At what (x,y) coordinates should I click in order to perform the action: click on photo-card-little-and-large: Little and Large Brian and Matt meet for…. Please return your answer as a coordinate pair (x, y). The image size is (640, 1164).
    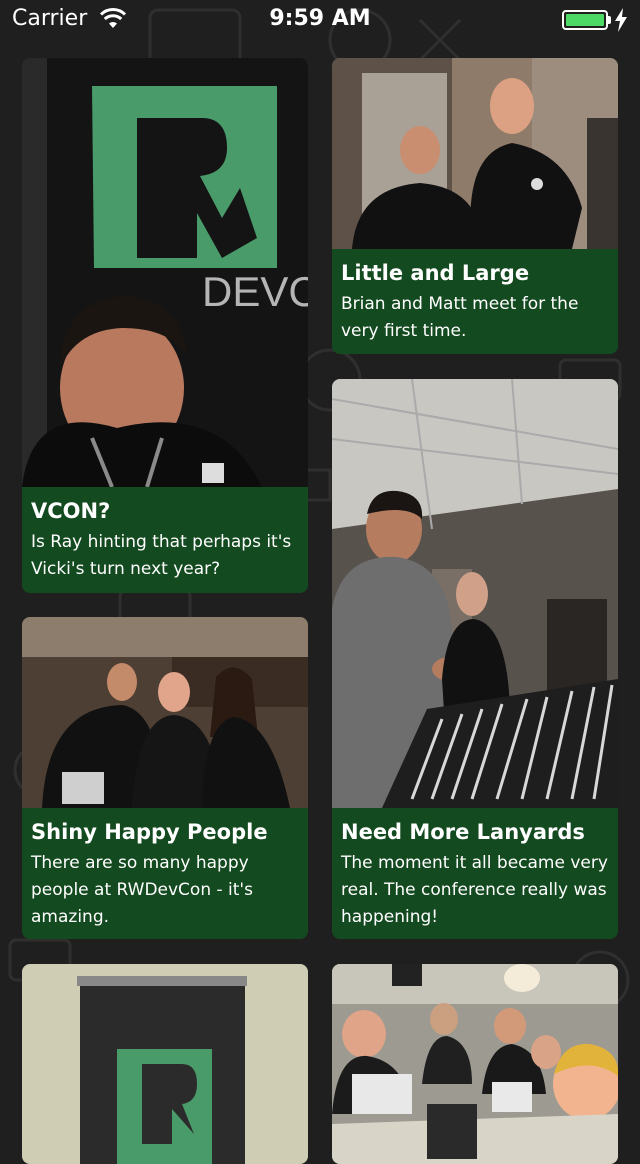
    Looking at the image, I should click on (475, 206).